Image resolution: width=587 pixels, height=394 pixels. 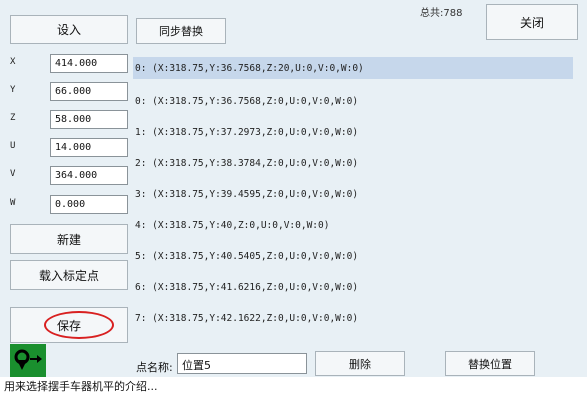 I want to click on axis-input-v: 364.000, so click(x=89, y=175).